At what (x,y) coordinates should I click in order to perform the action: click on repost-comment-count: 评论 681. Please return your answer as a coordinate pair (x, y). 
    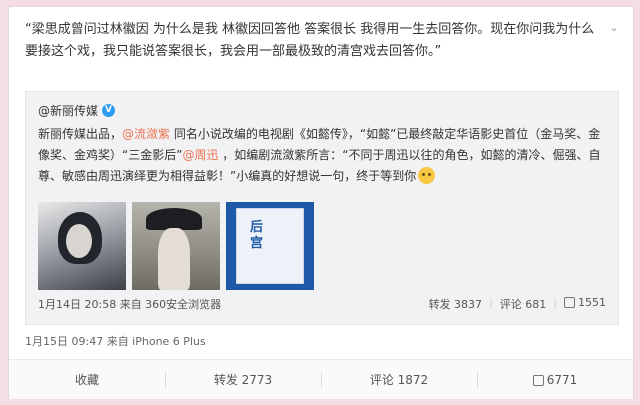
    Looking at the image, I should click on (523, 304).